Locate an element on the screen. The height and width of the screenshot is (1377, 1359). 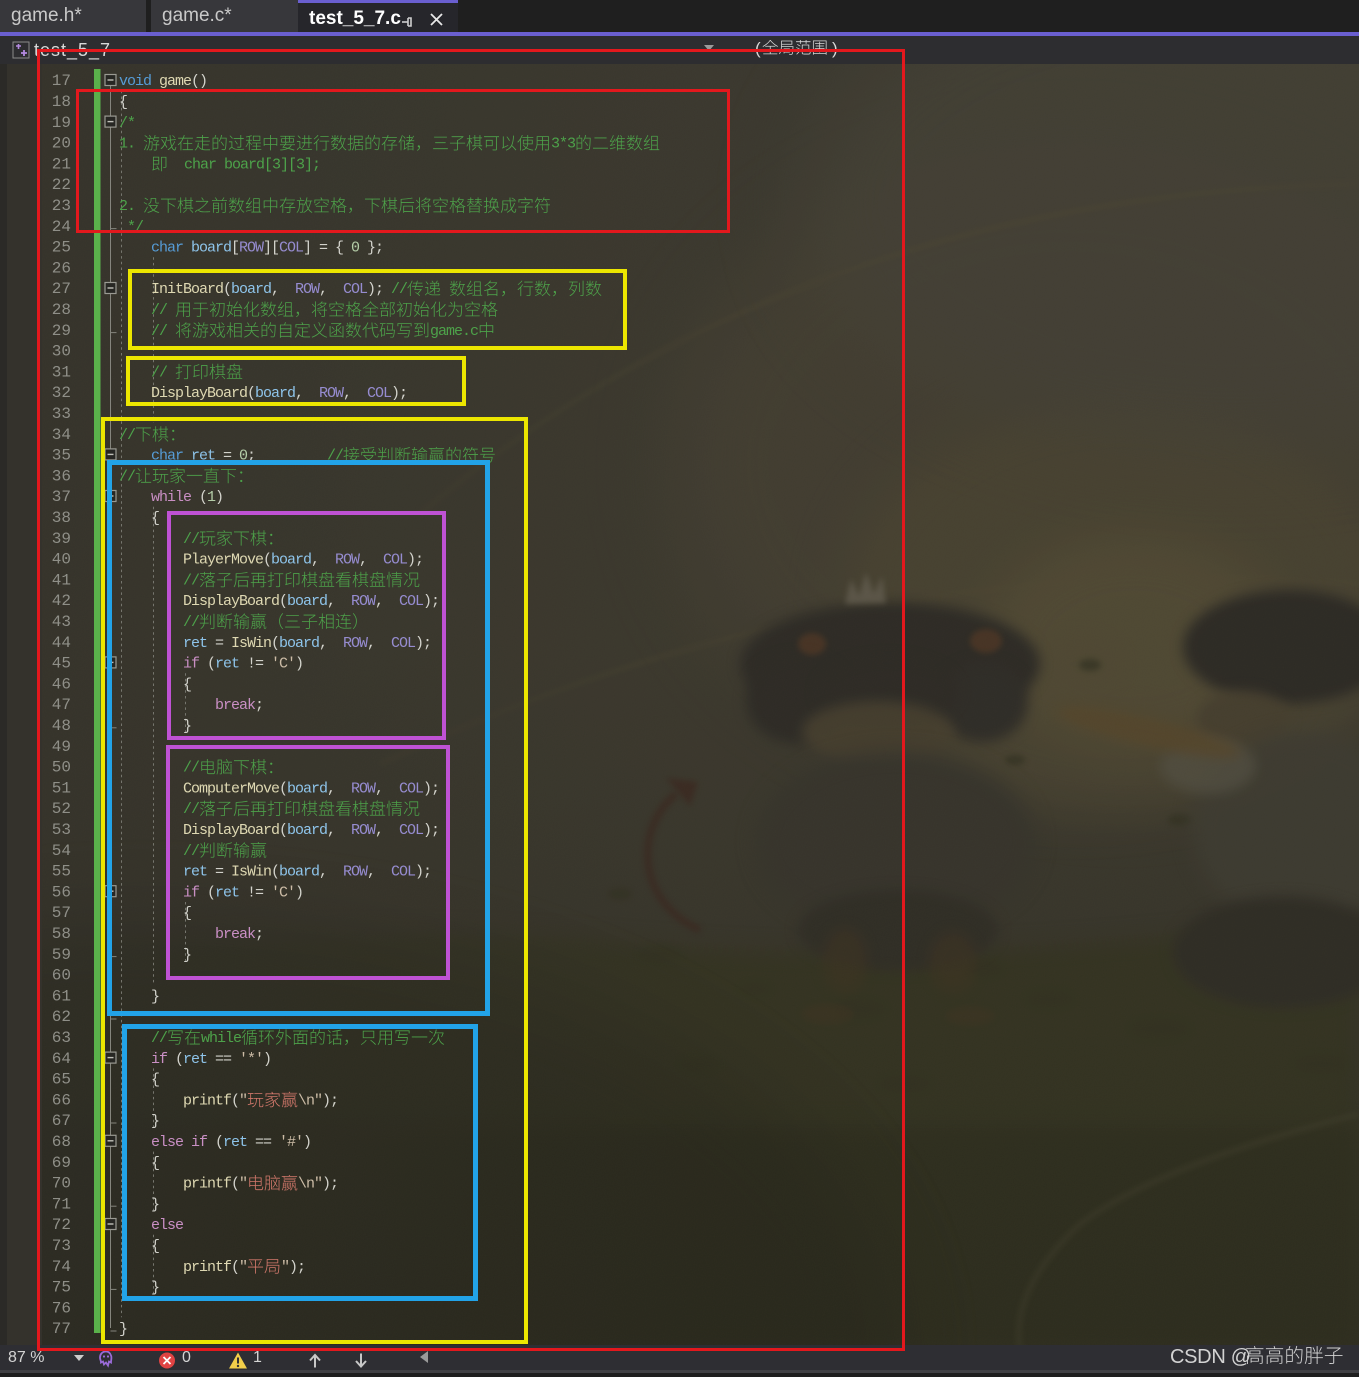
svg-text: 18 is located at coordinates (61, 102).